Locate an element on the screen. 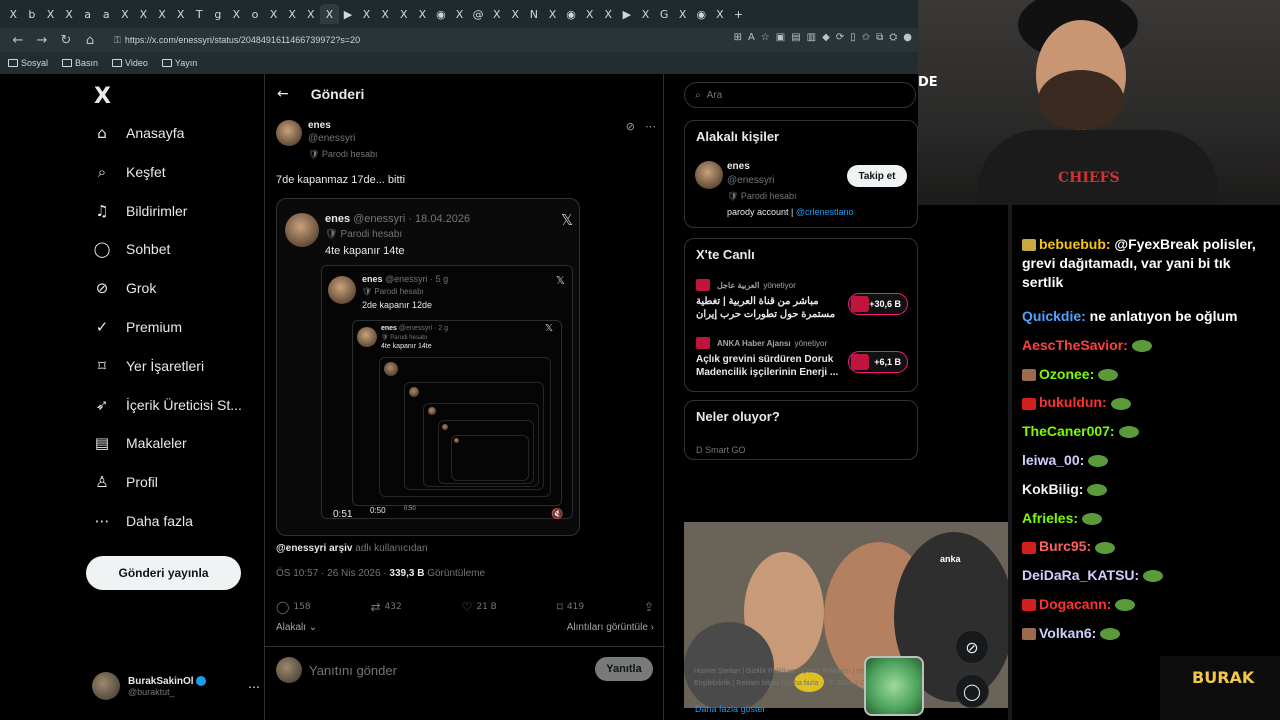 This screenshot has width=1280, height=720. account-switcher: BurakSakinOl @buraktut_ ⋯ is located at coordinates (176, 686).